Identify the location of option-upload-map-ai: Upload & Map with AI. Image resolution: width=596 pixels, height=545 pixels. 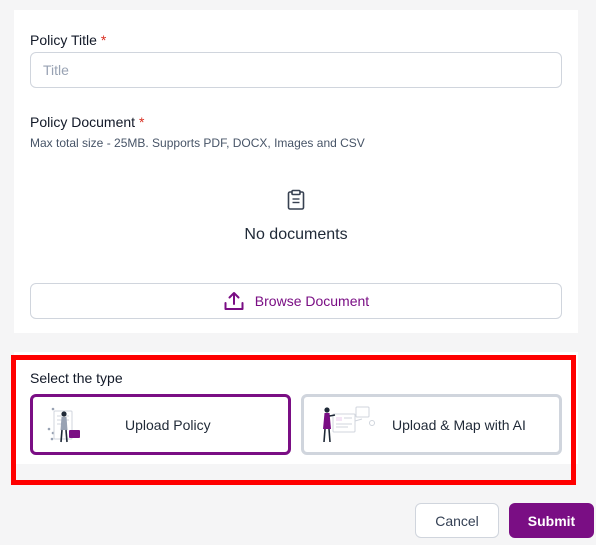
(431, 424).